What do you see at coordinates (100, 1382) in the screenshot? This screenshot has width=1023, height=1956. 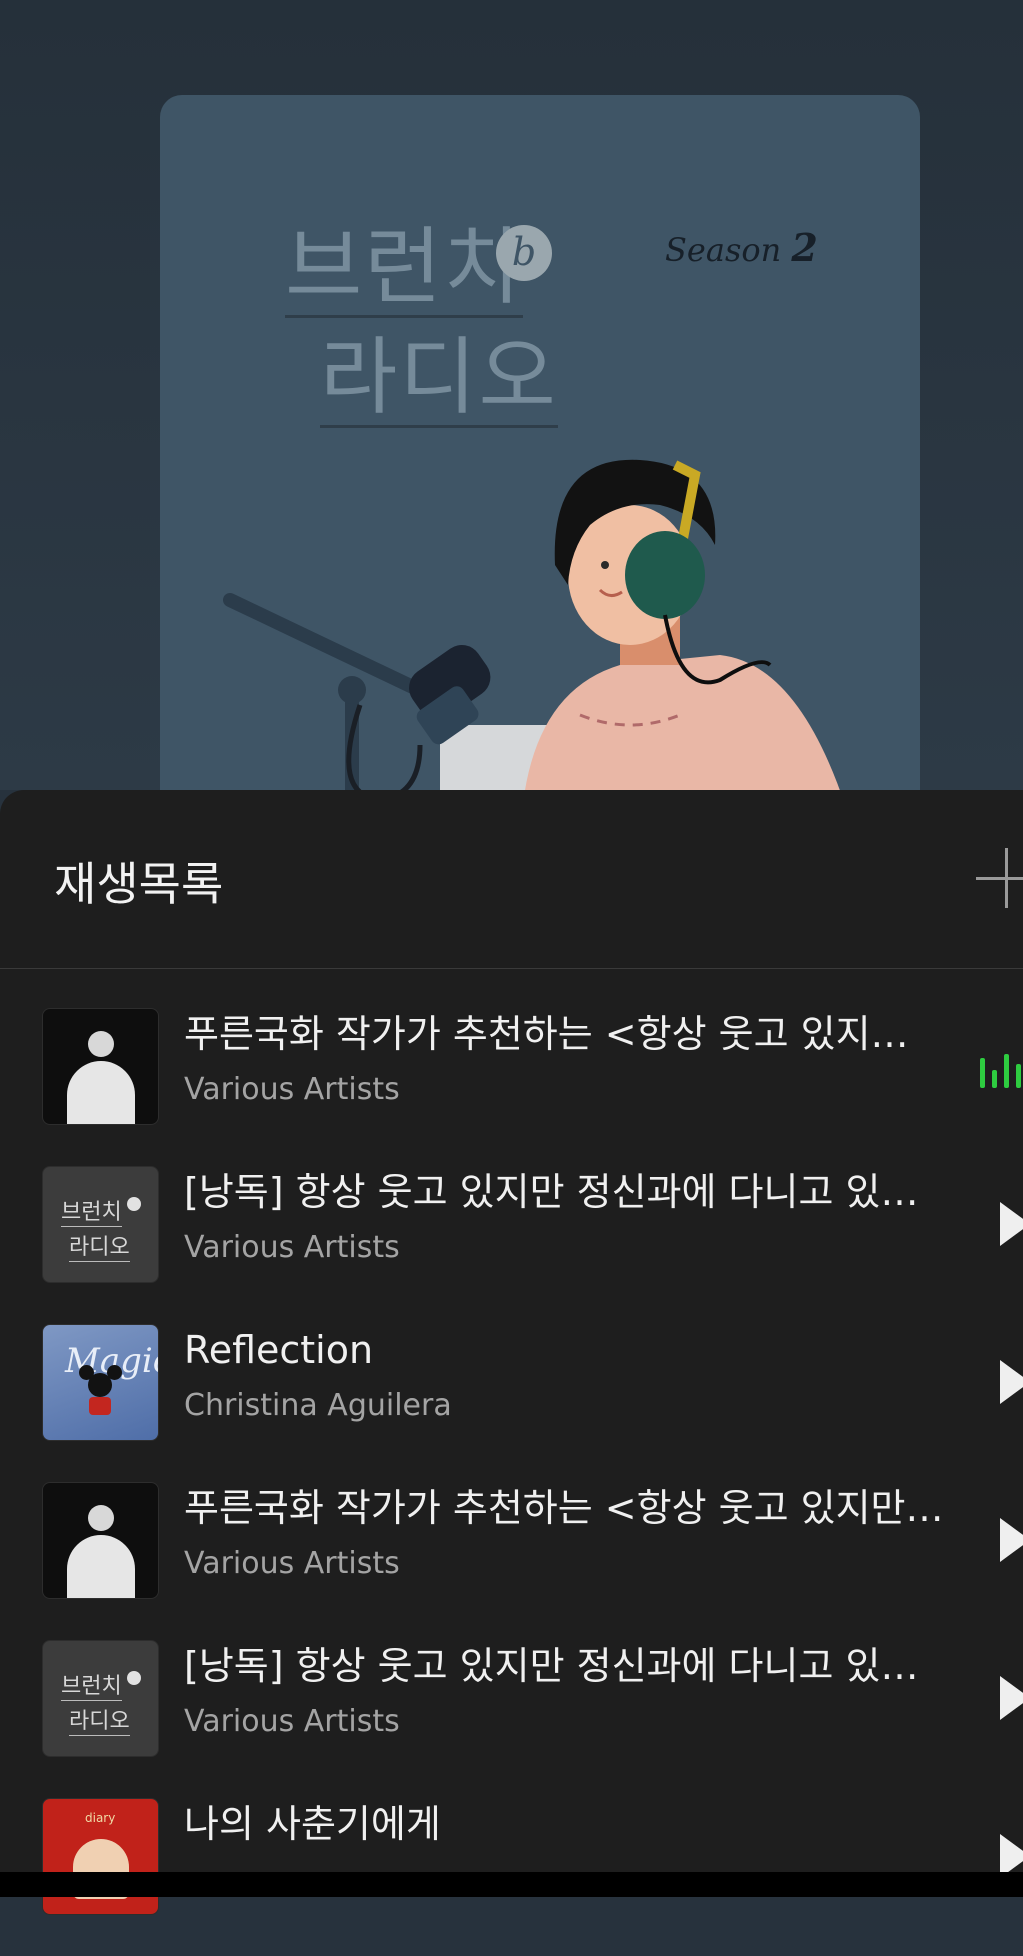 I see `track-thumbnail: Magic` at bounding box center [100, 1382].